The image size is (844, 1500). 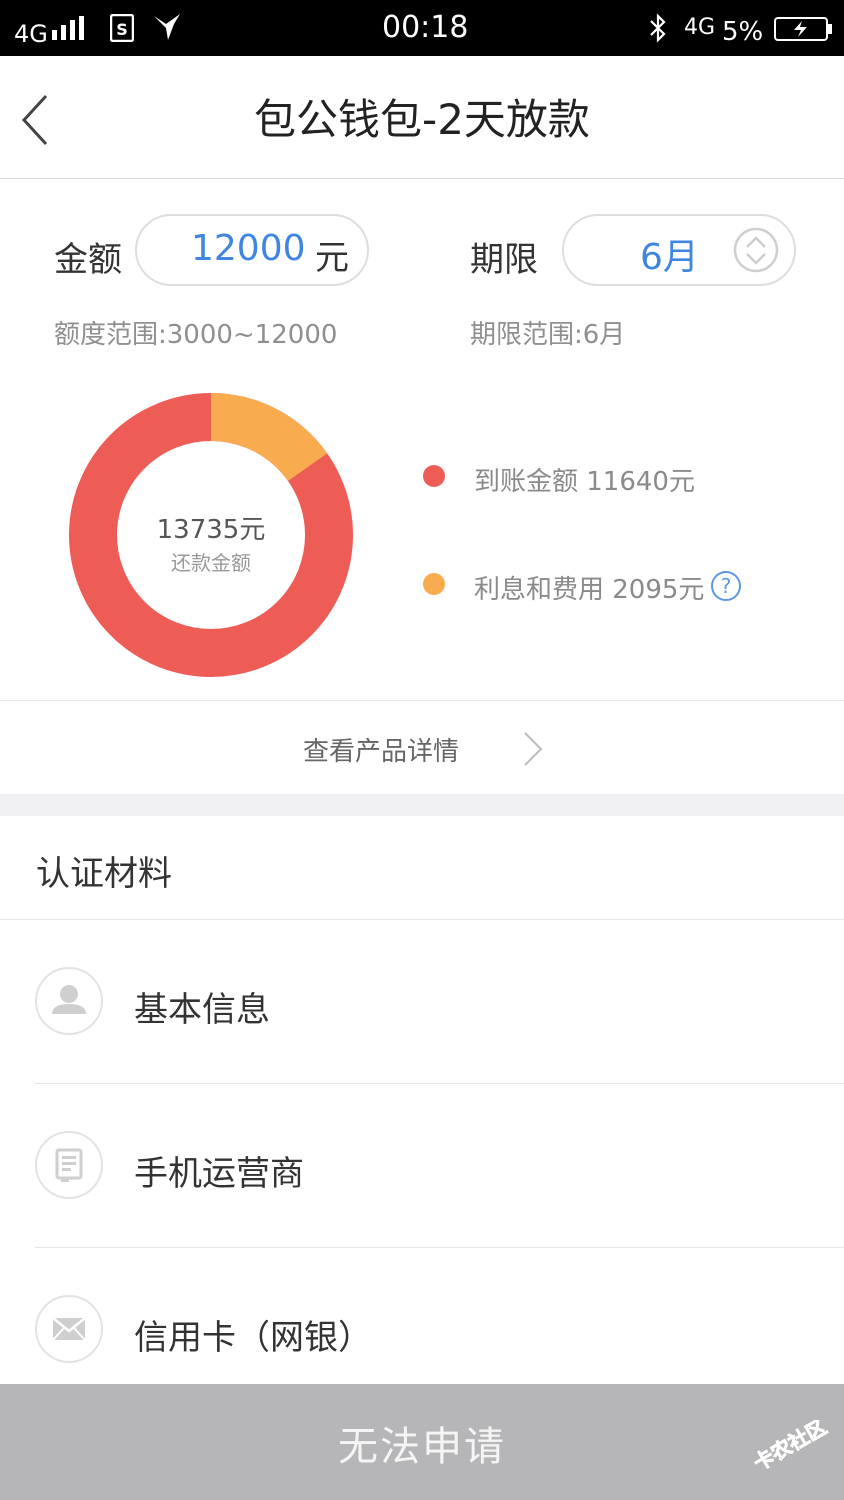 What do you see at coordinates (31, 34) in the screenshot?
I see `network-type: 4G` at bounding box center [31, 34].